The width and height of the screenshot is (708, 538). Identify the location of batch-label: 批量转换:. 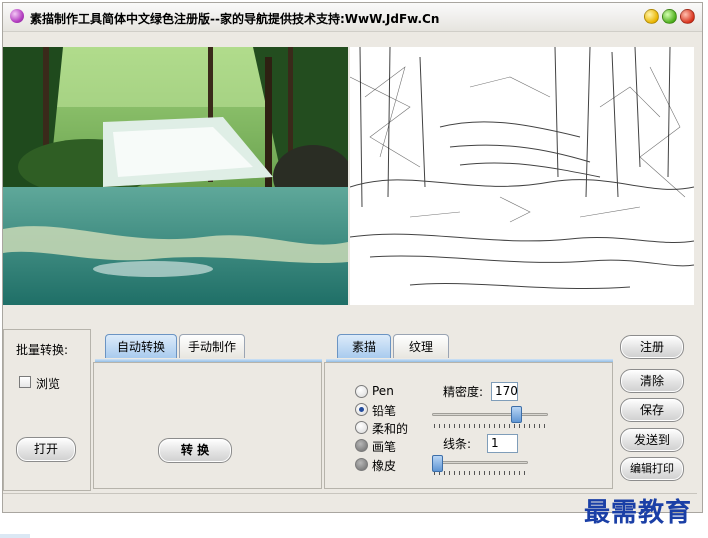
(42, 350).